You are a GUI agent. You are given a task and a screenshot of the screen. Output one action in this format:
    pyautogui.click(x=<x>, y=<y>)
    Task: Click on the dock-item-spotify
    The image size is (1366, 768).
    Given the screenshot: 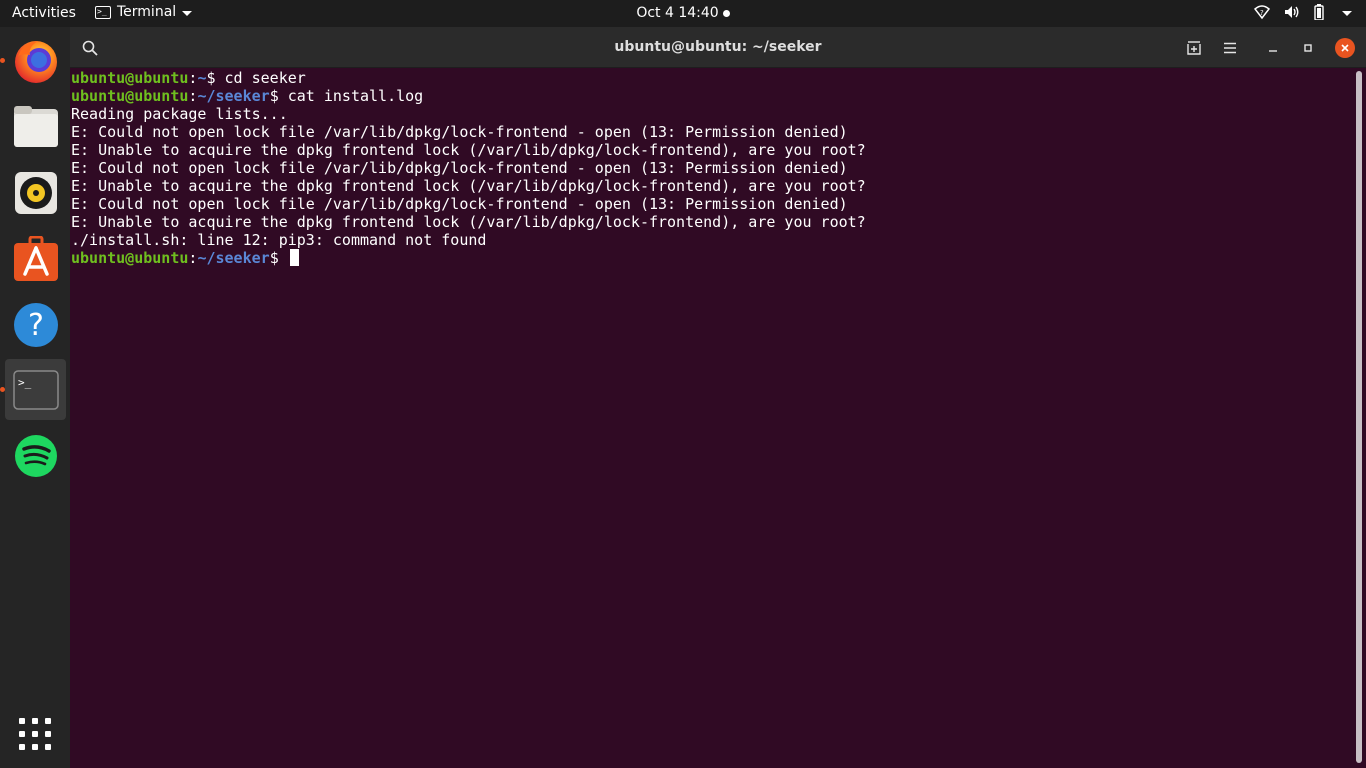 What is the action you would take?
    pyautogui.click(x=35, y=455)
    